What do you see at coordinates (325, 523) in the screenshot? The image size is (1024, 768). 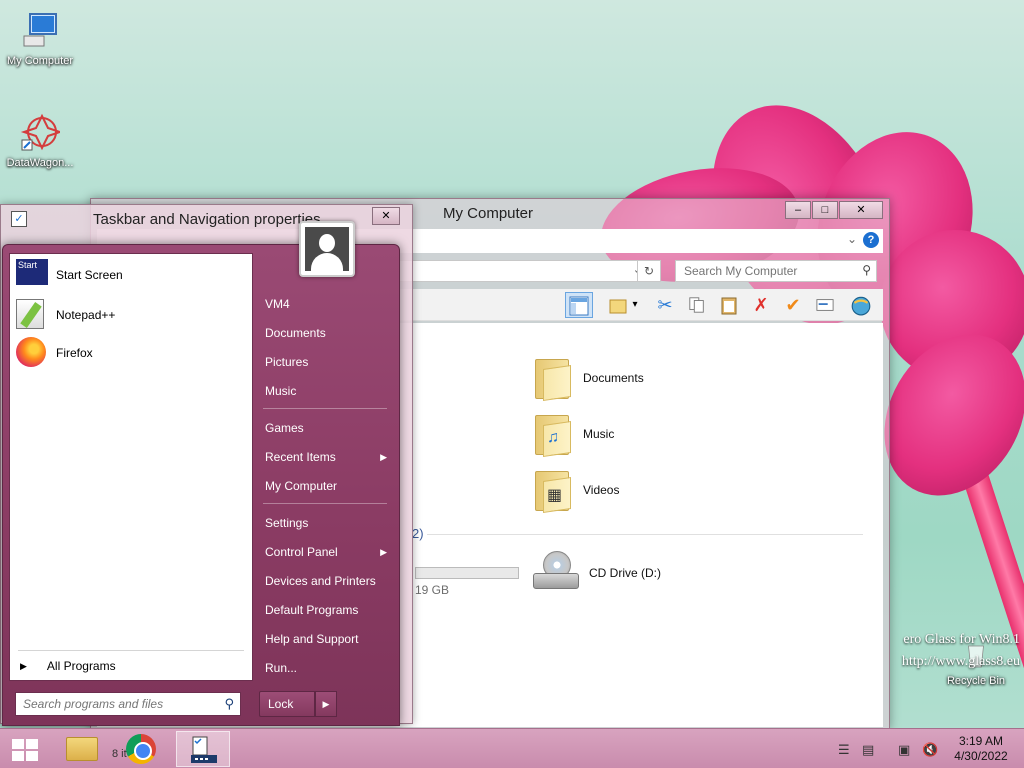 I see `start-item-settings: Settings` at bounding box center [325, 523].